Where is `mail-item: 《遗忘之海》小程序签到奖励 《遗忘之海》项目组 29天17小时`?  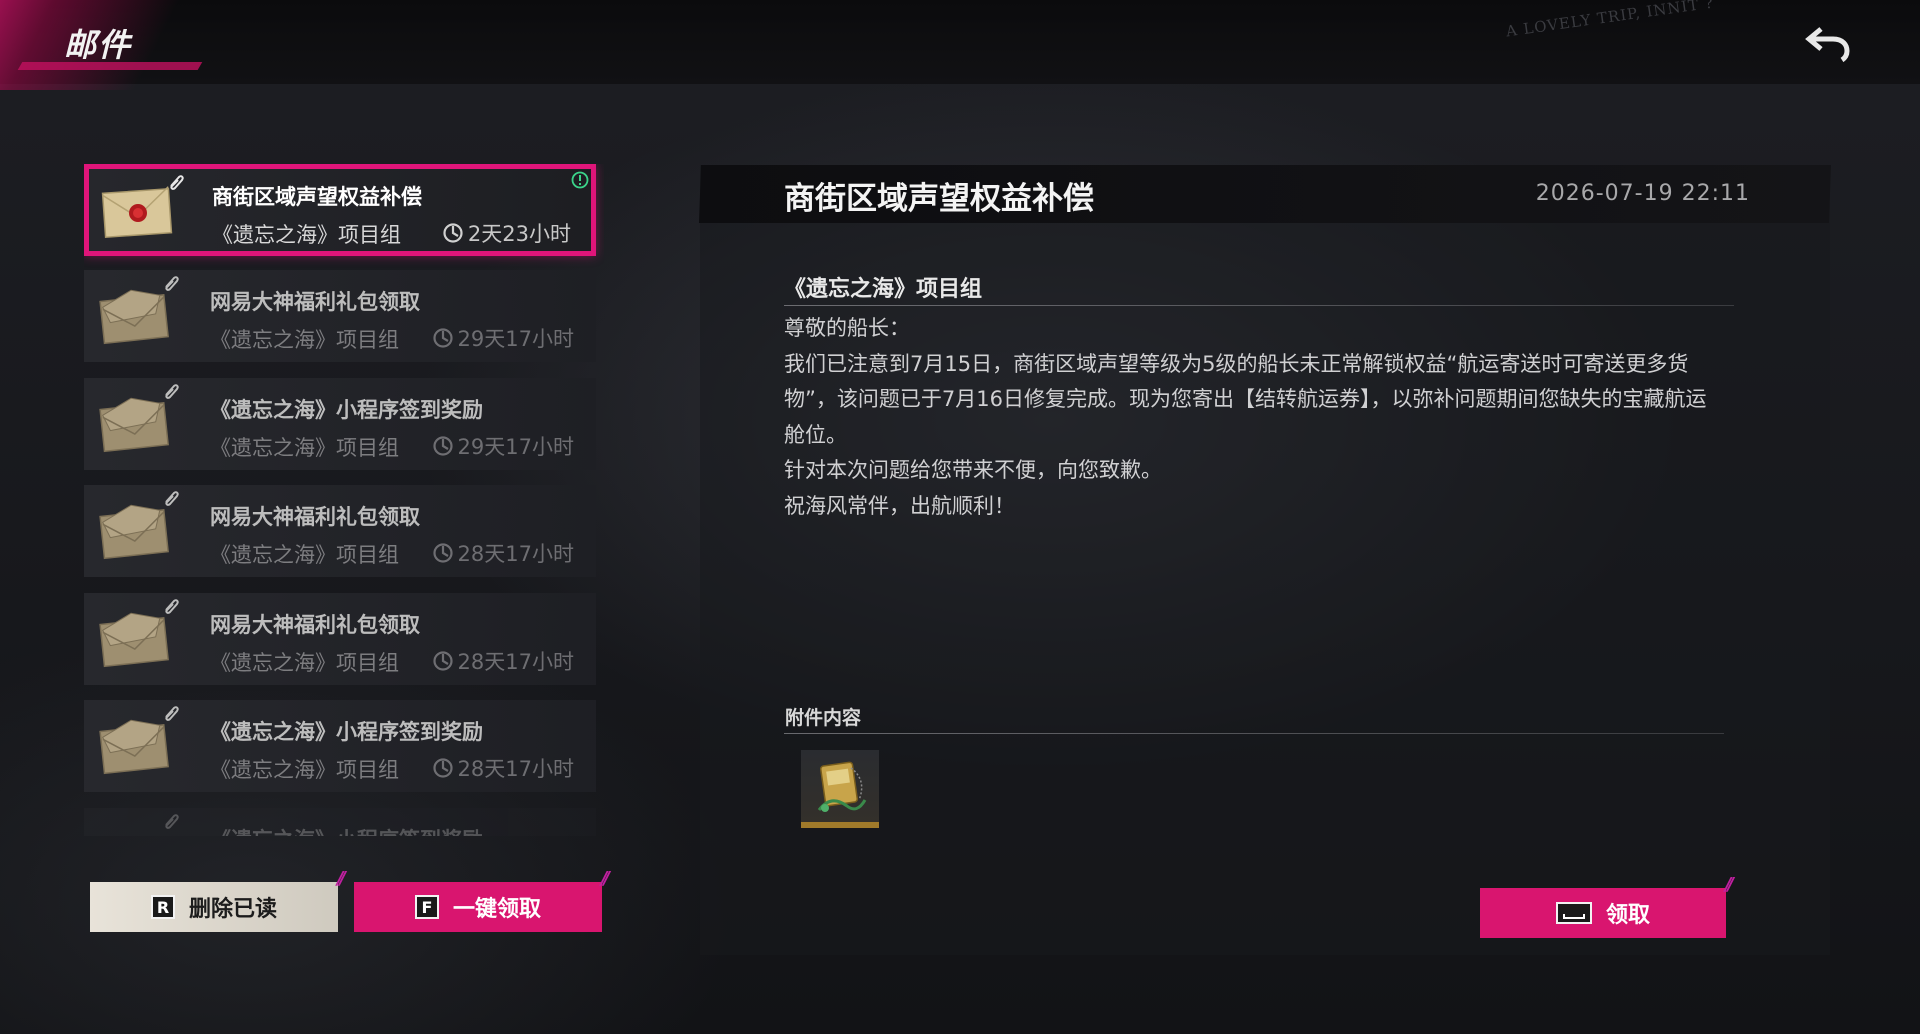
mail-item: 《遗忘之海》小程序签到奖励 《遗忘之海》项目组 29天17小时 is located at coordinates (340, 423).